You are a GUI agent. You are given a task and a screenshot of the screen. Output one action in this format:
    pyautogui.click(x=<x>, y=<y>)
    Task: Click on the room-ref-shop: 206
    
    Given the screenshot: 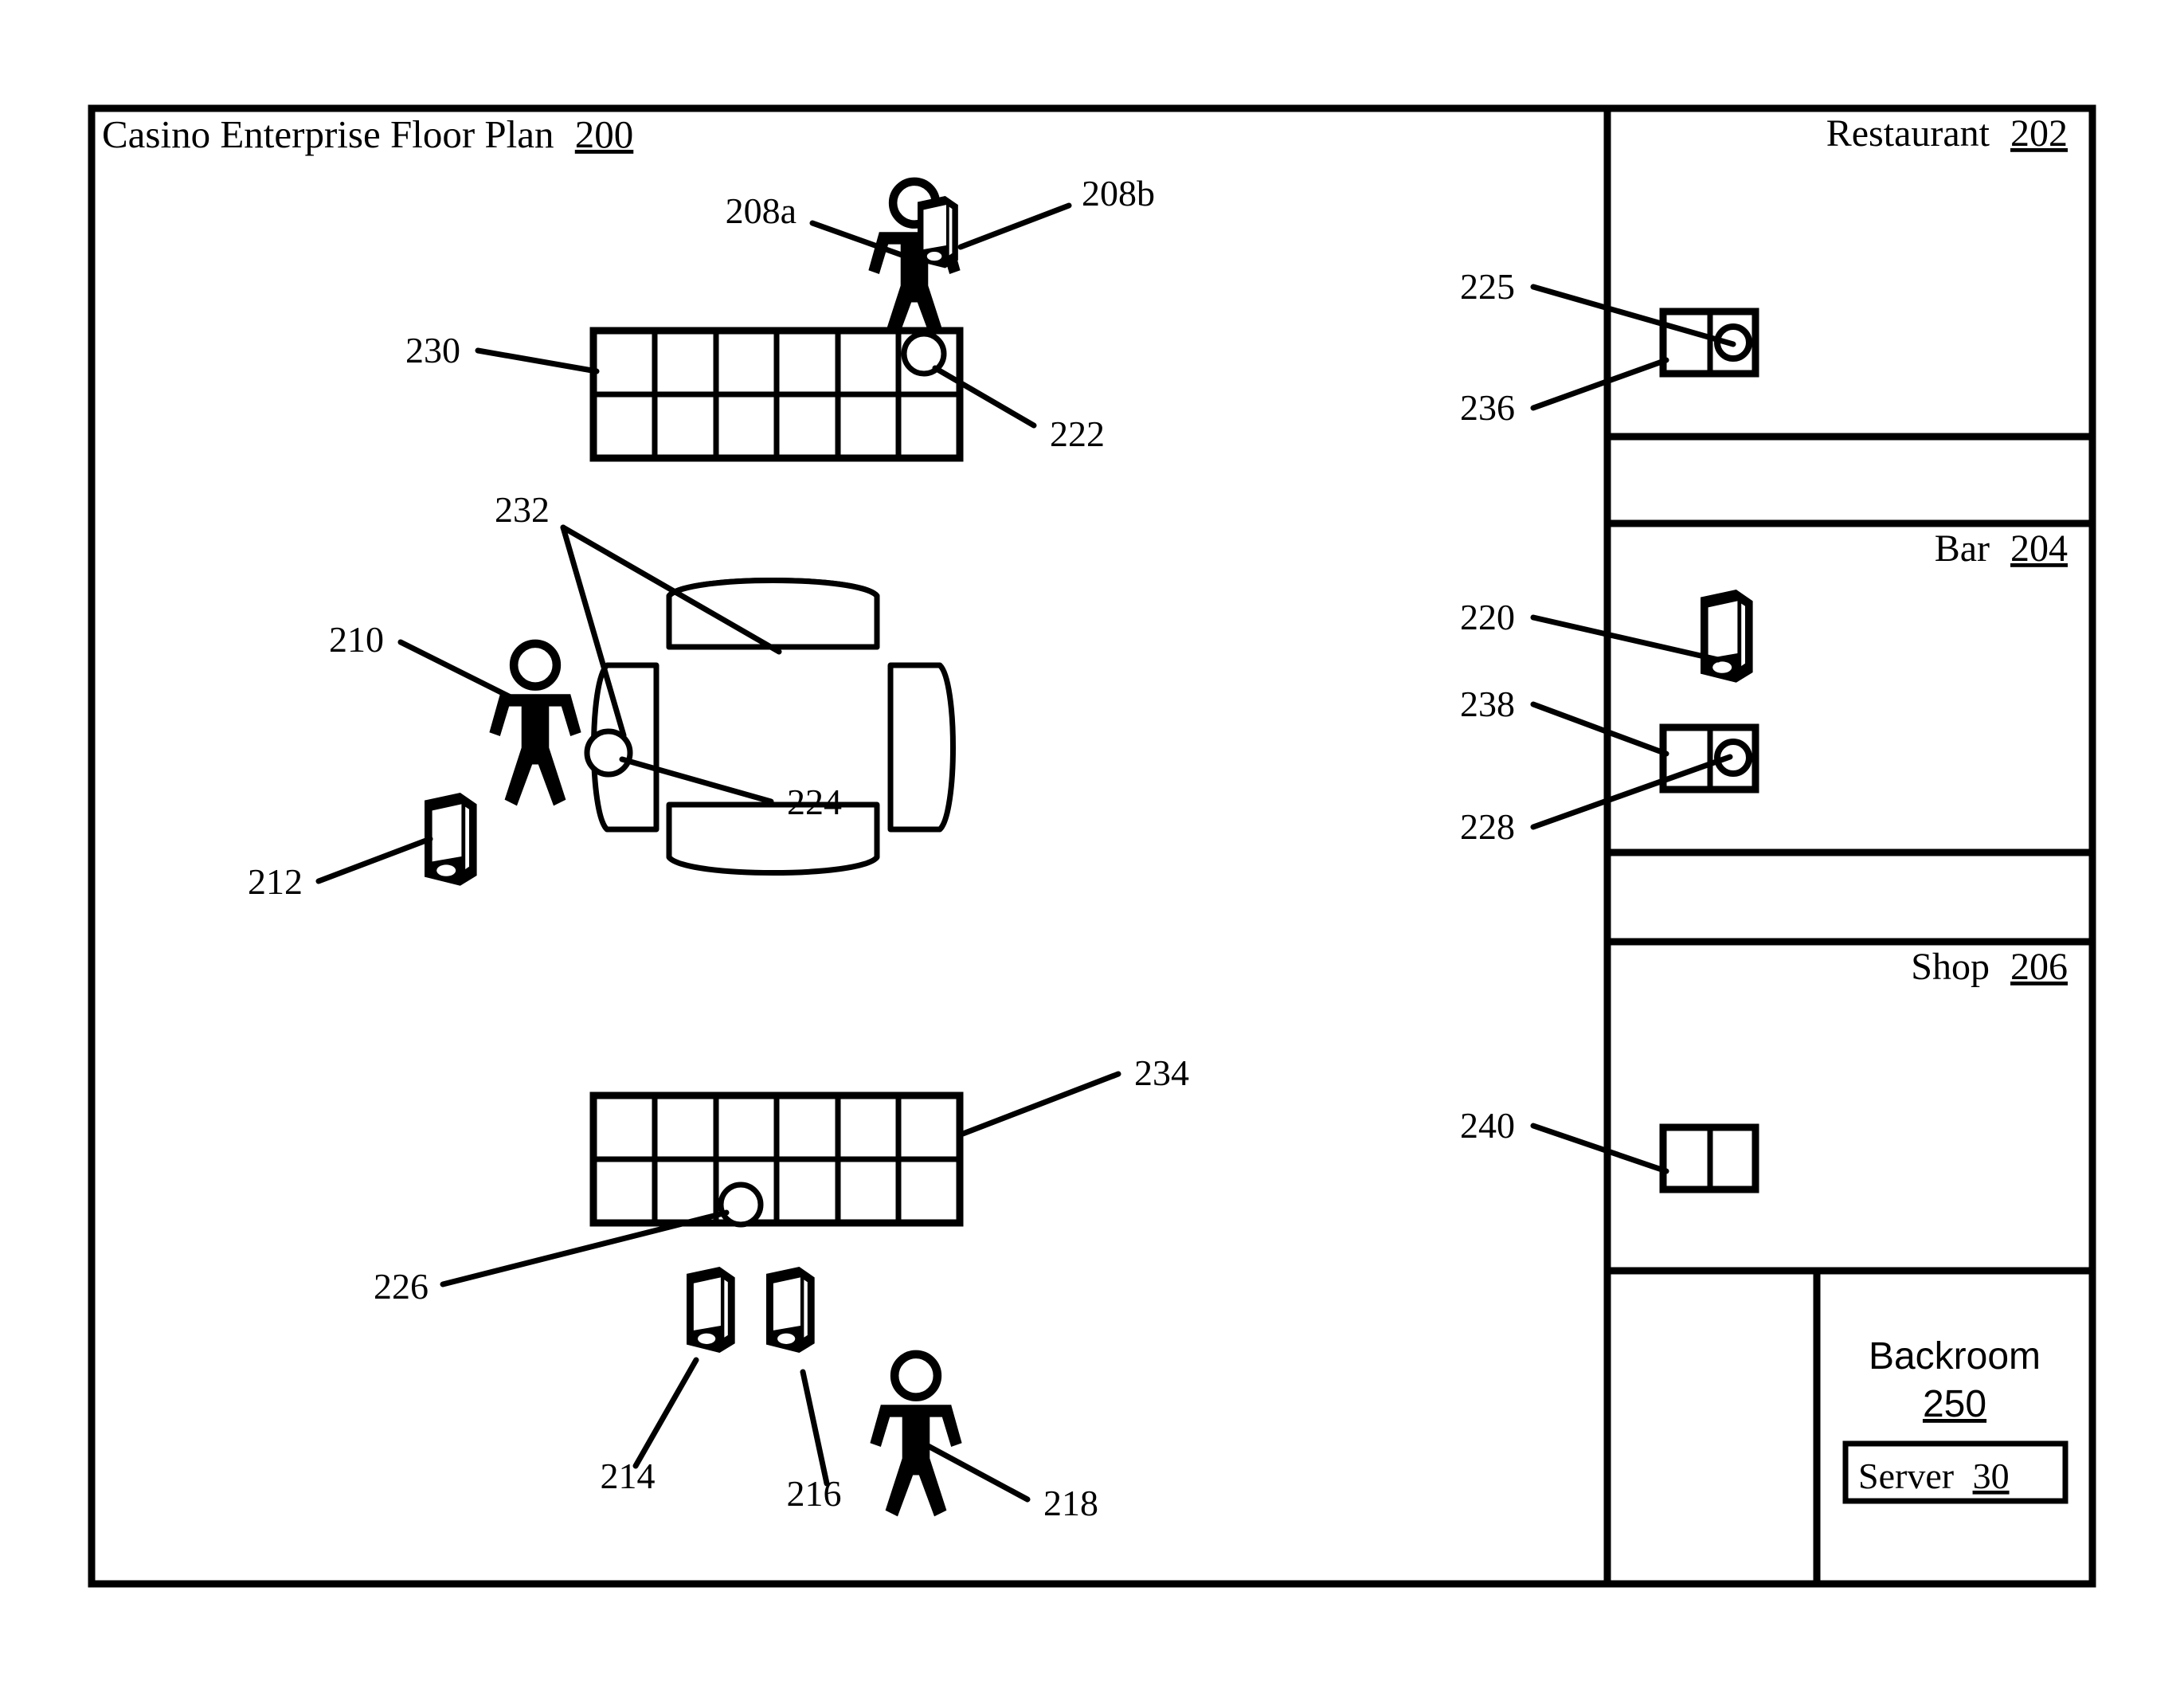 What is the action you would take?
    pyautogui.click(x=2039, y=967)
    